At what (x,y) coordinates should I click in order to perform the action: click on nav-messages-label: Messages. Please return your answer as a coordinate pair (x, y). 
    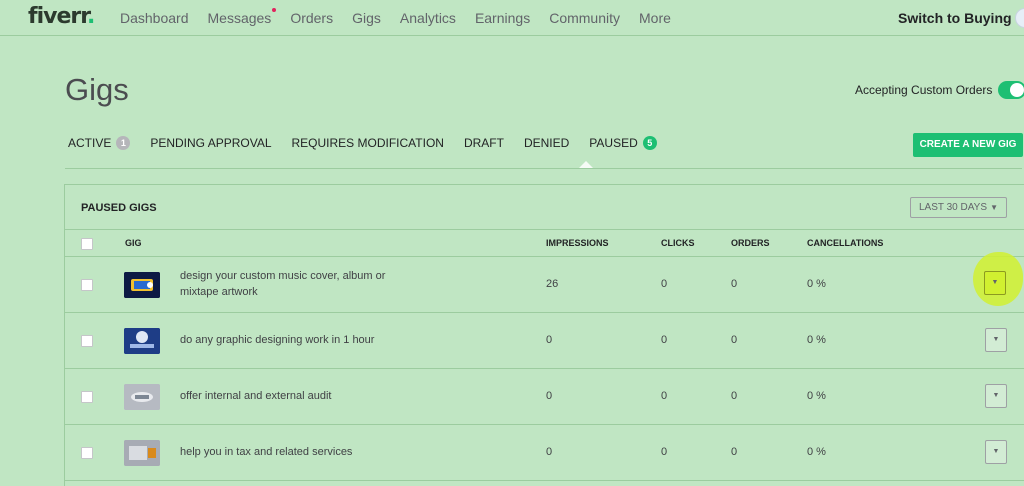
    Looking at the image, I should click on (239, 18).